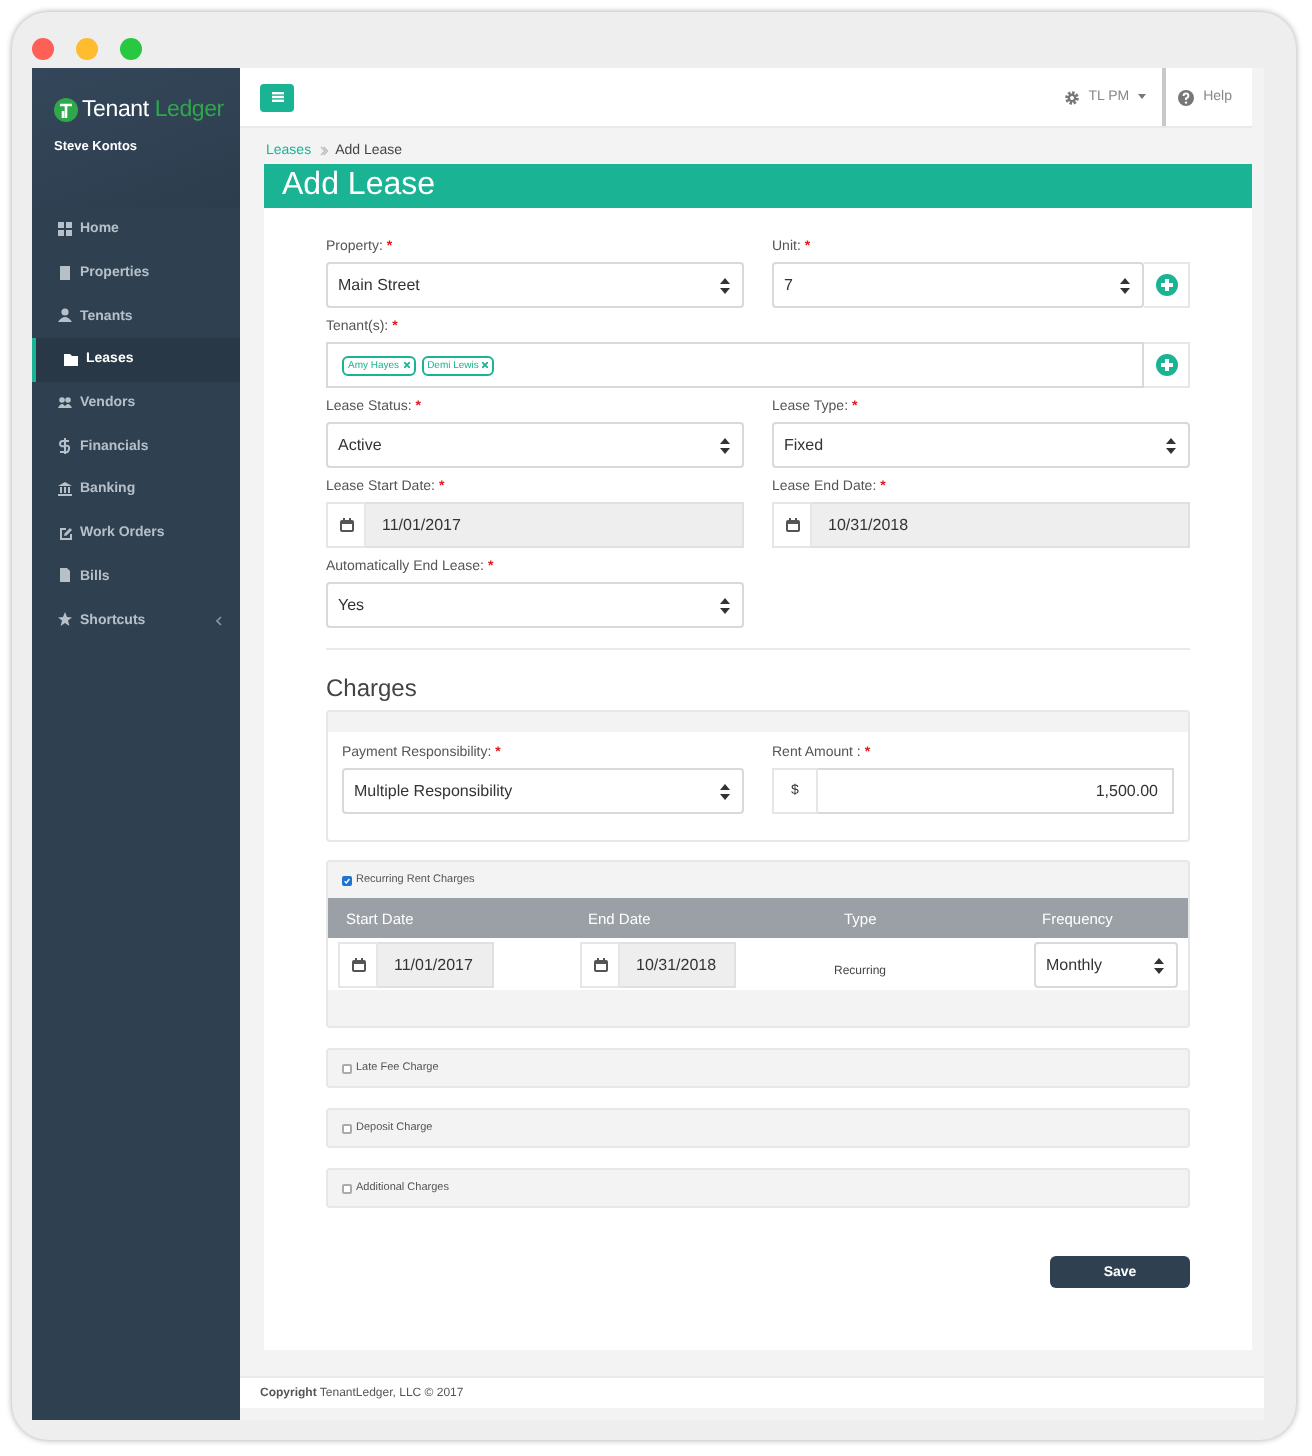 Image resolution: width=1312 pixels, height=1456 pixels. Describe the element at coordinates (153, 110) in the screenshot. I see `brand-name: Tenant Ledger` at that location.